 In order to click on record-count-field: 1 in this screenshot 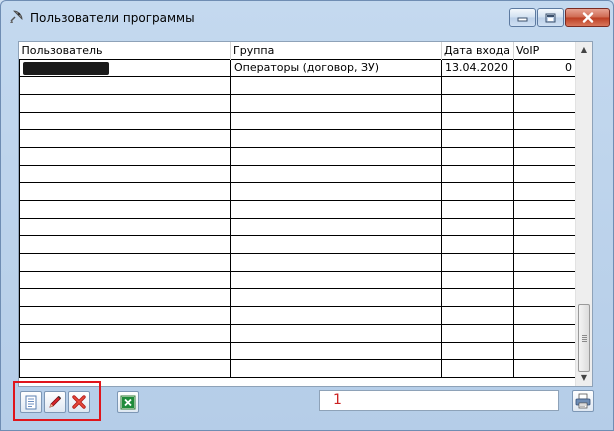, I will do `click(439, 400)`.